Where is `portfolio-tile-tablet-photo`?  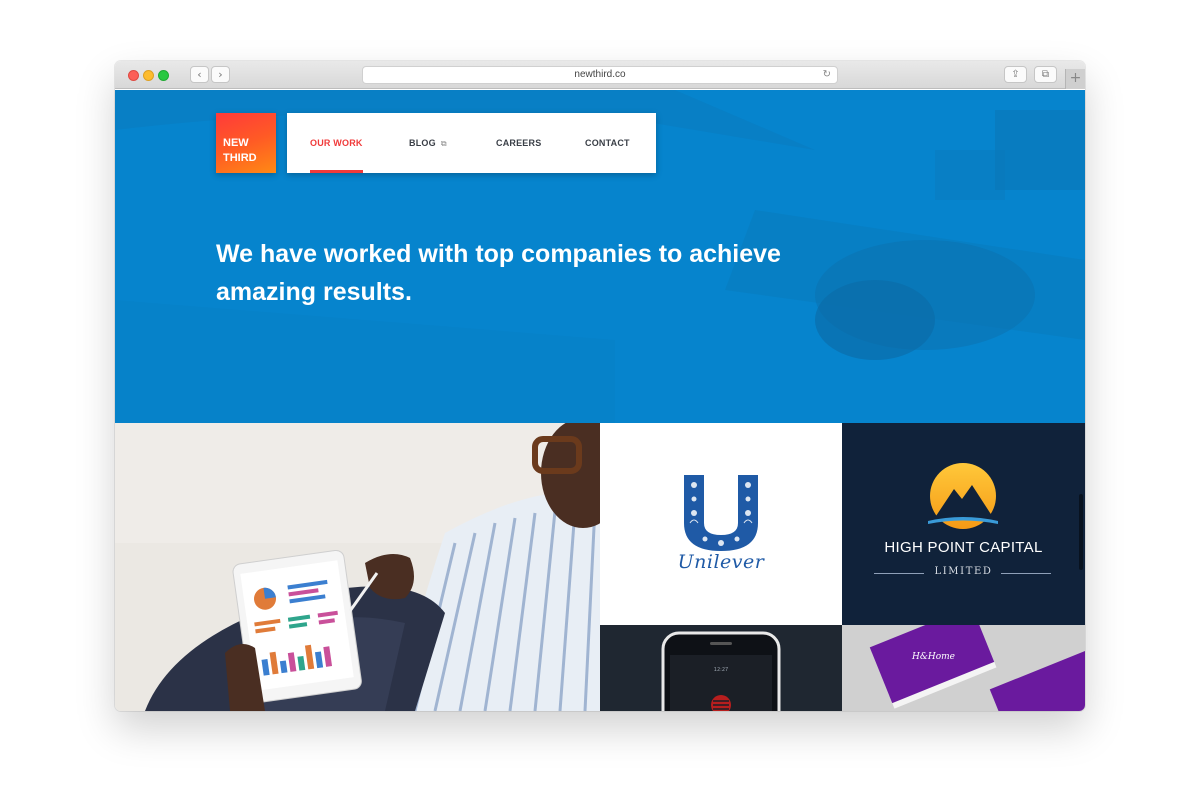 portfolio-tile-tablet-photo is located at coordinates (357, 567).